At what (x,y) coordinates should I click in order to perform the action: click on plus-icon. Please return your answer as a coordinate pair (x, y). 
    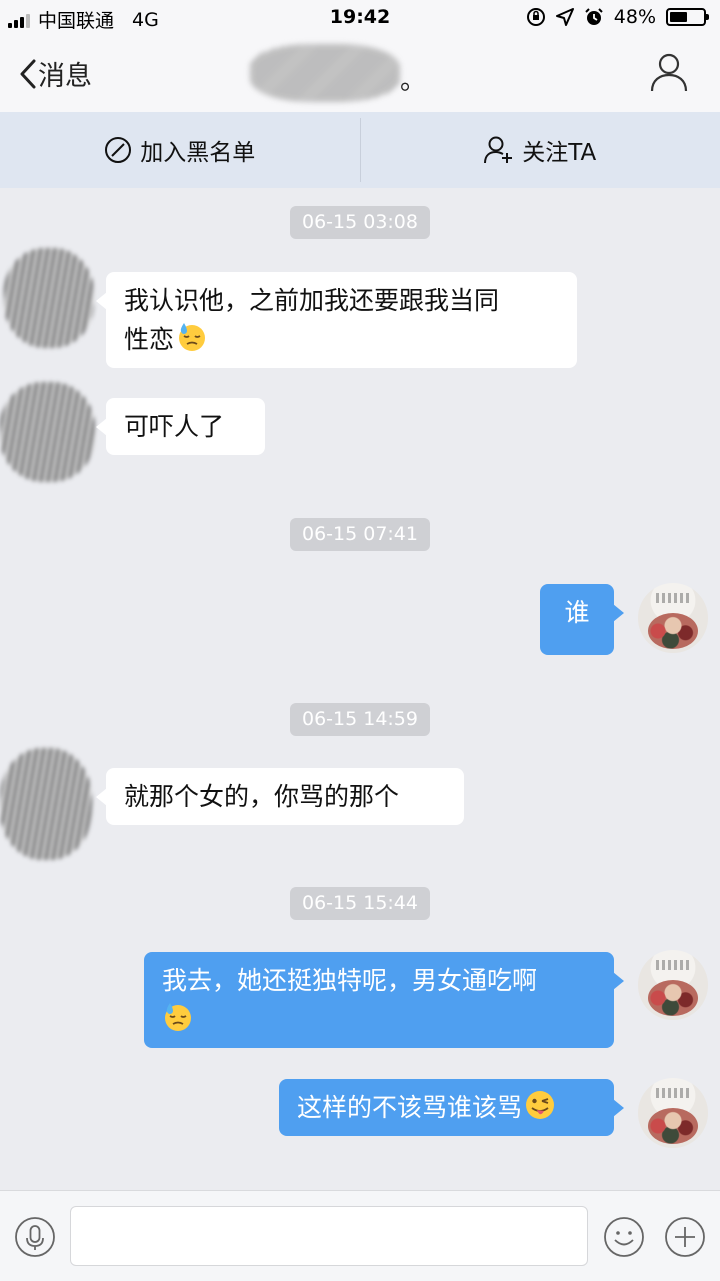
    Looking at the image, I should click on (685, 1237).